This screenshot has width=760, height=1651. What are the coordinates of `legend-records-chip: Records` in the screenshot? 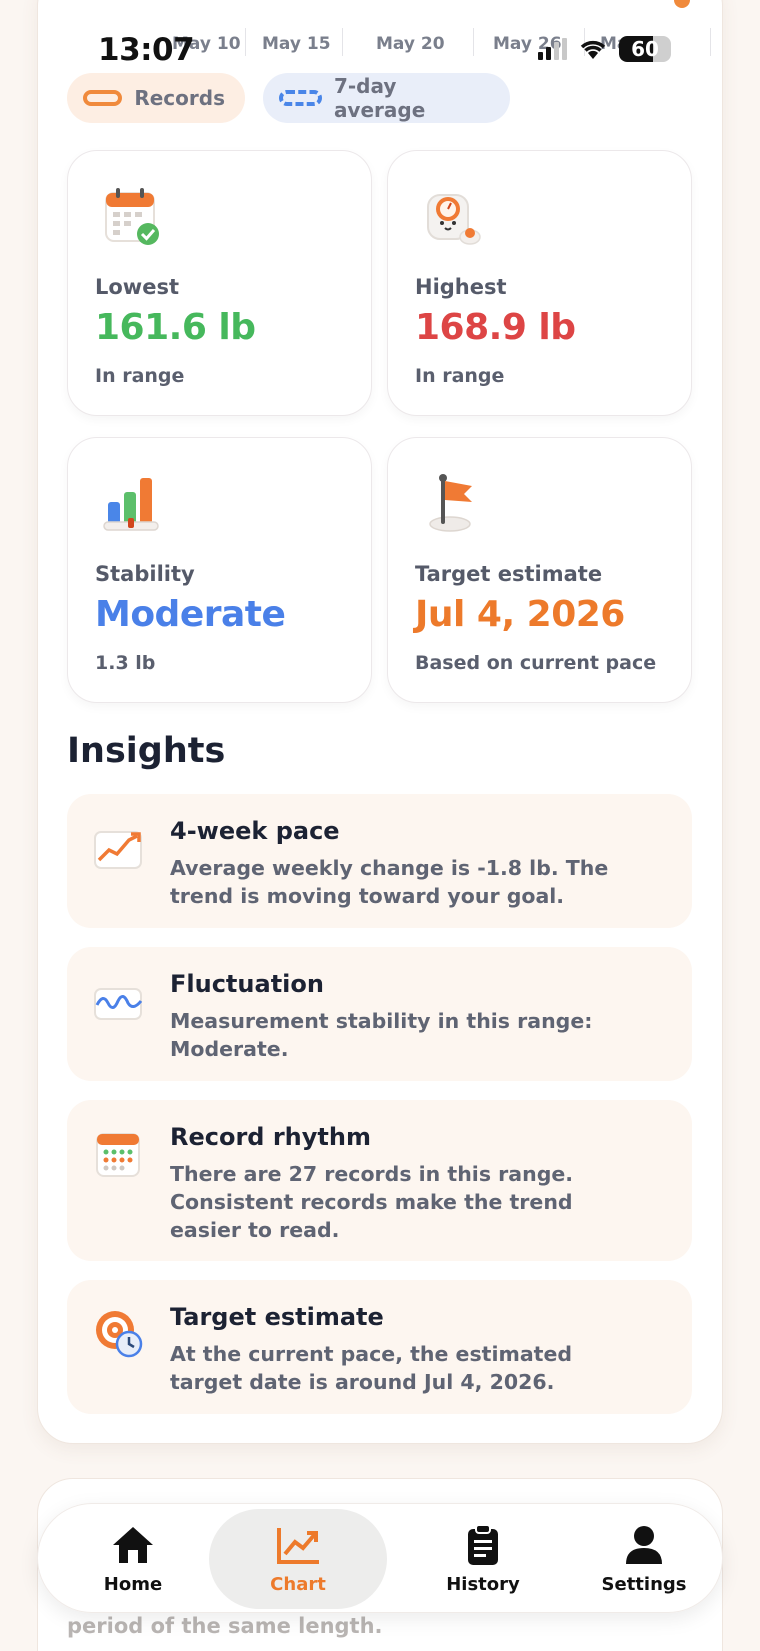 It's located at (156, 98).